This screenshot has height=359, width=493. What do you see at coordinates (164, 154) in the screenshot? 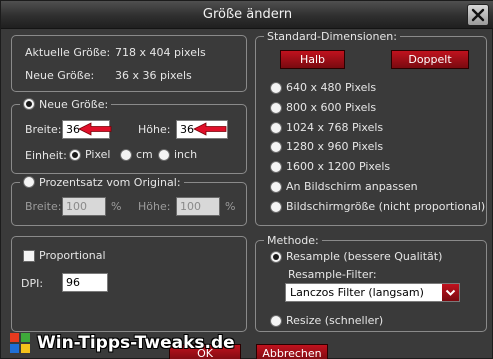
I see `unit-radio-inch` at bounding box center [164, 154].